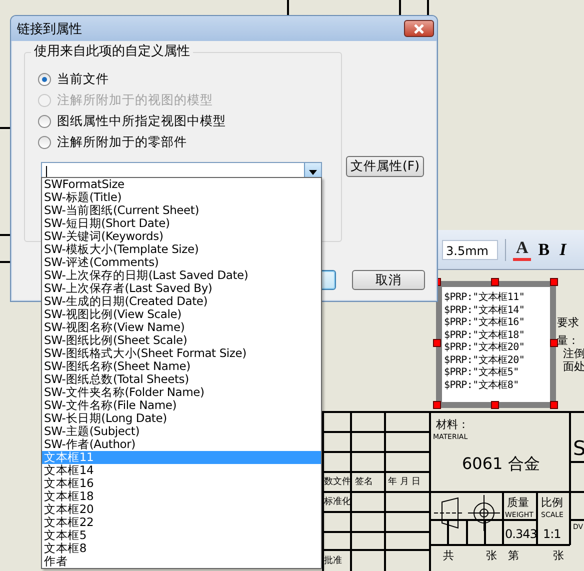 This screenshot has width=584, height=571. Describe the element at coordinates (552, 502) in the screenshot. I see `scale-label: 比例` at that location.